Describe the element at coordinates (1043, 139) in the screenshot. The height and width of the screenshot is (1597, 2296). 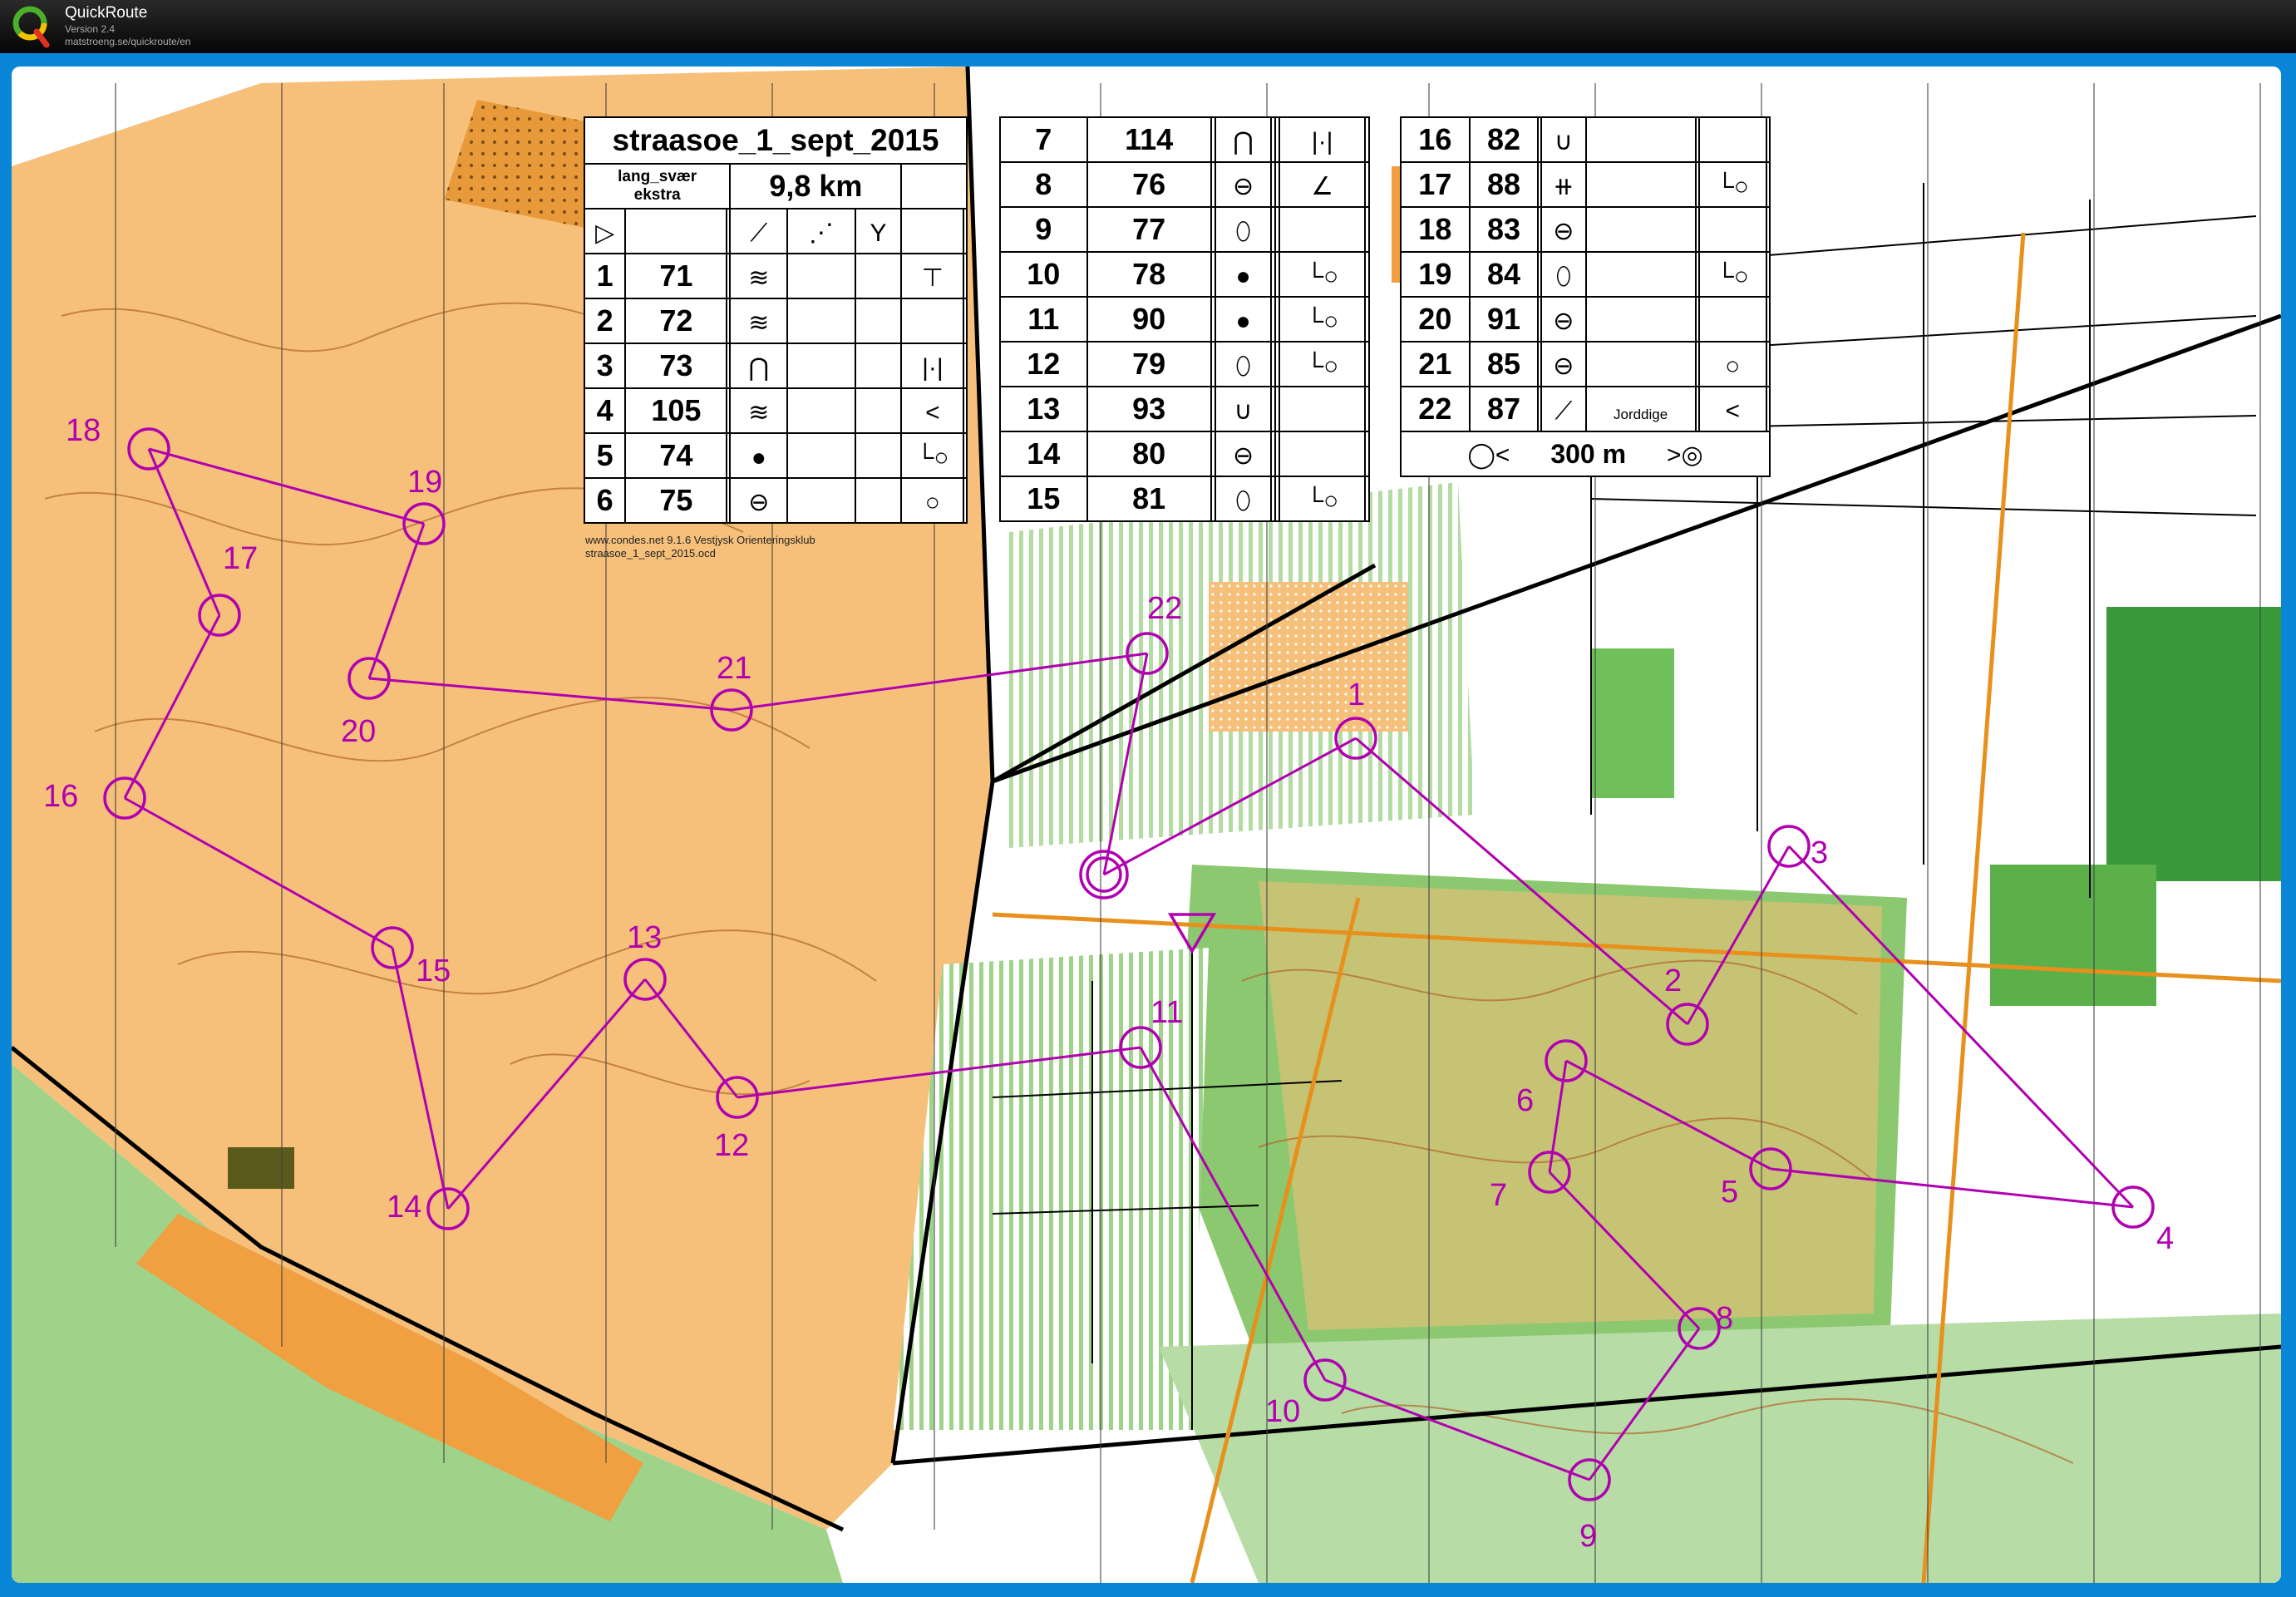
I see `control-number: 7` at that location.